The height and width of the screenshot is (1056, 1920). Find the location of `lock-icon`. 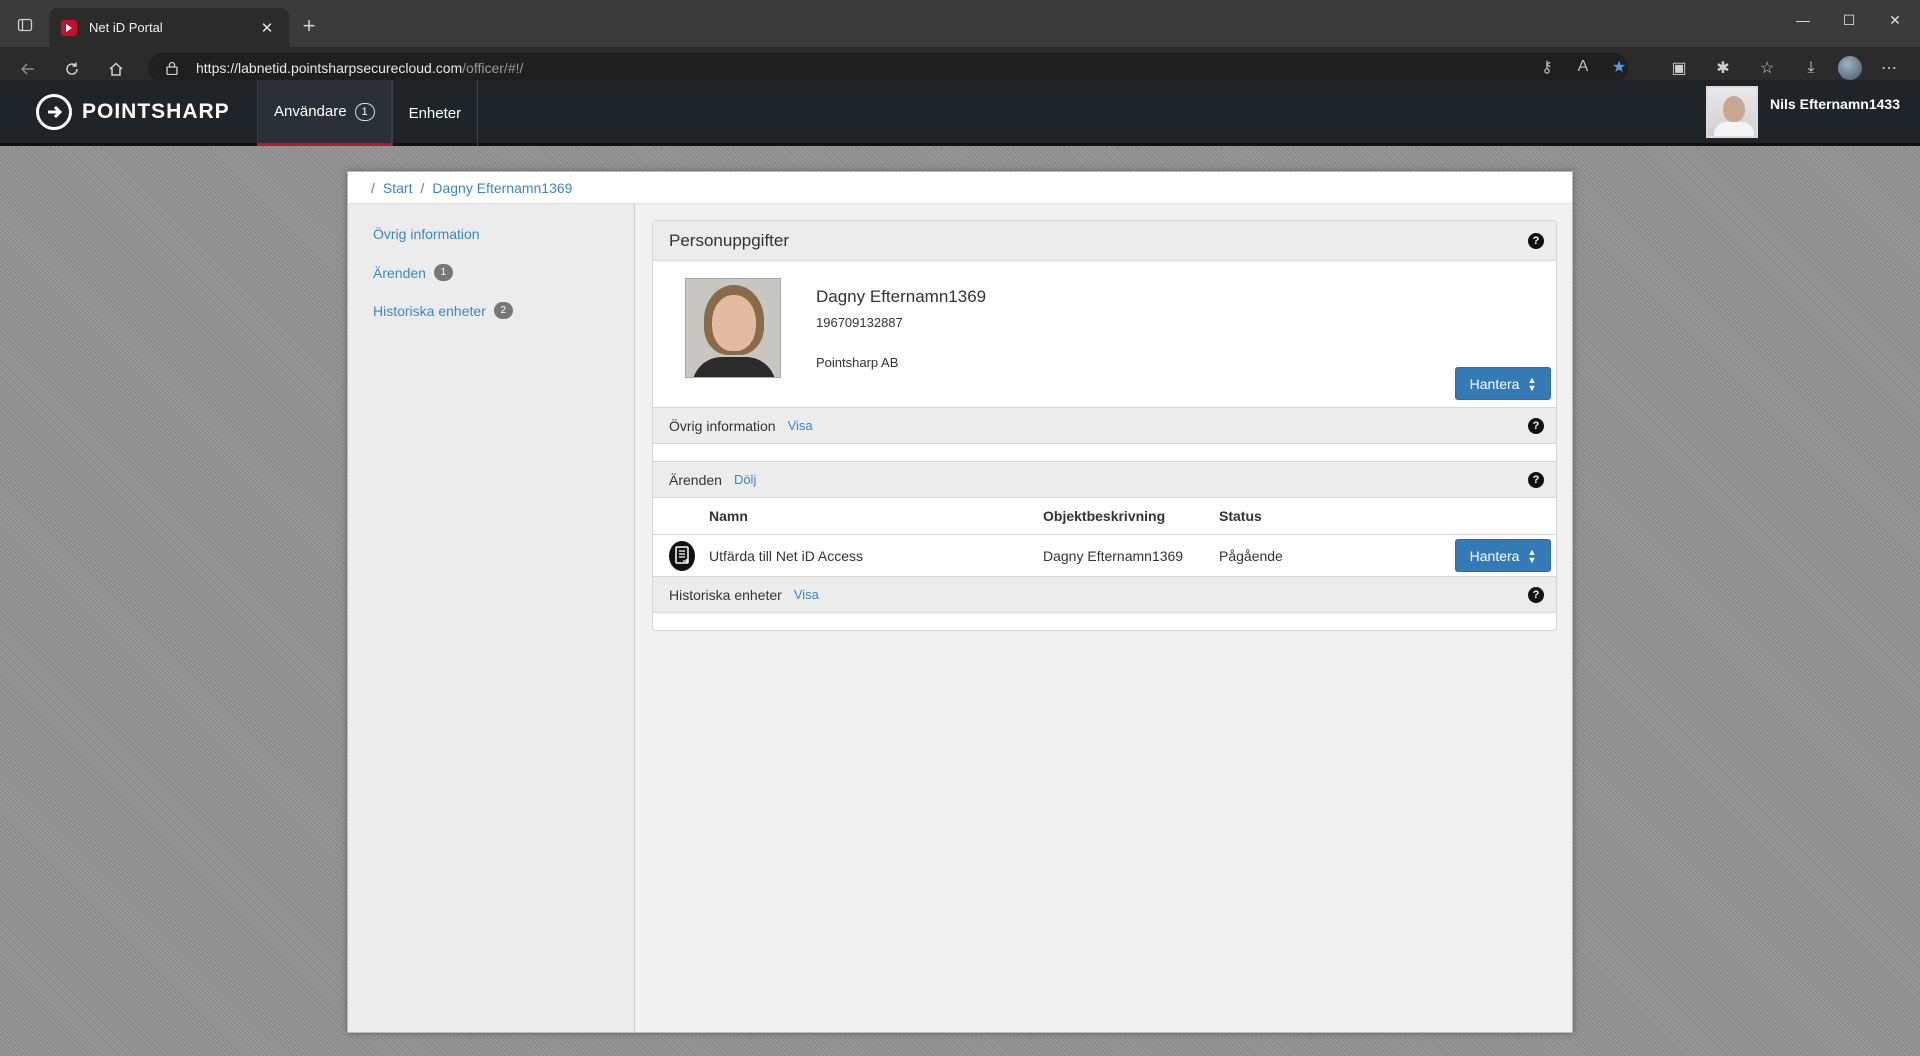

lock-icon is located at coordinates (174, 68).